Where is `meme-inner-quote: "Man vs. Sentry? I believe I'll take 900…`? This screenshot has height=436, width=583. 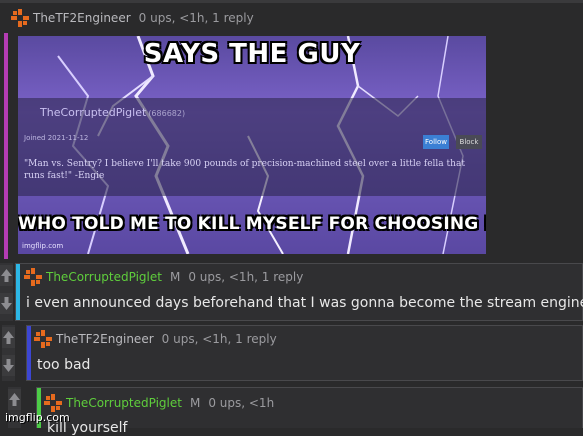 meme-inner-quote: "Man vs. Sentry? I believe I'll take 900… is located at coordinates (244, 170).